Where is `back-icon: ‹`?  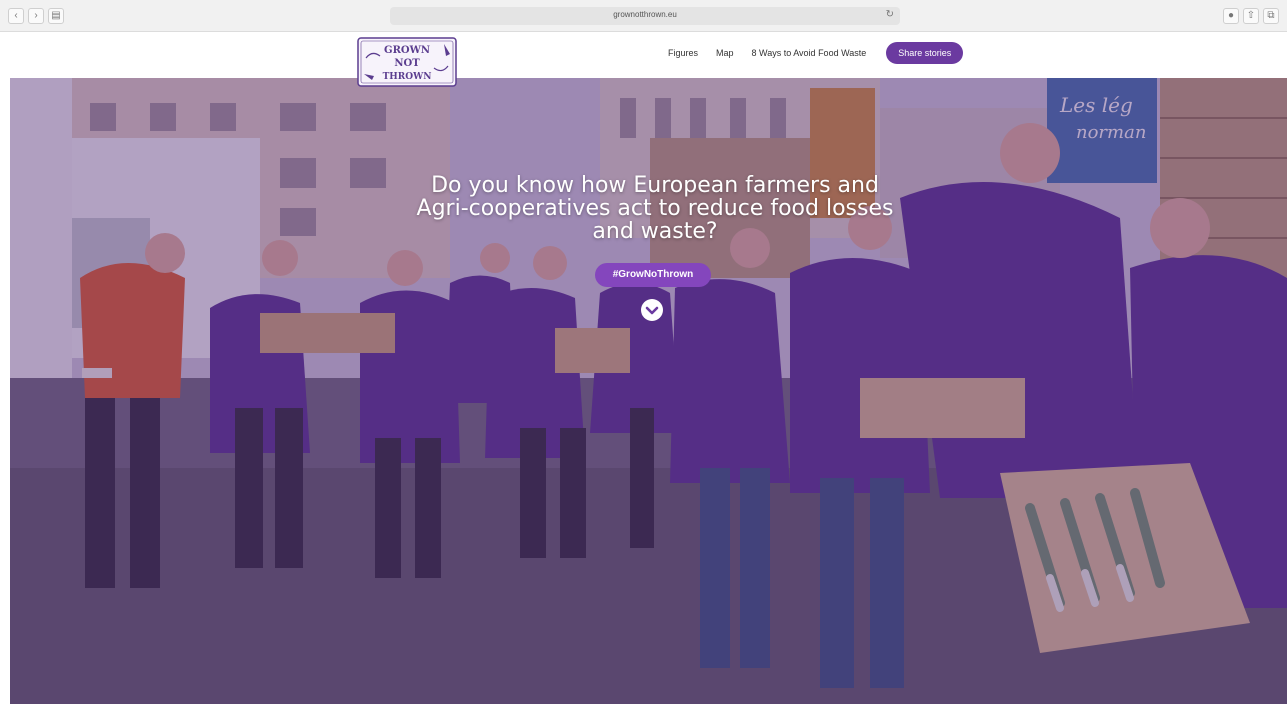 back-icon: ‹ is located at coordinates (16, 16).